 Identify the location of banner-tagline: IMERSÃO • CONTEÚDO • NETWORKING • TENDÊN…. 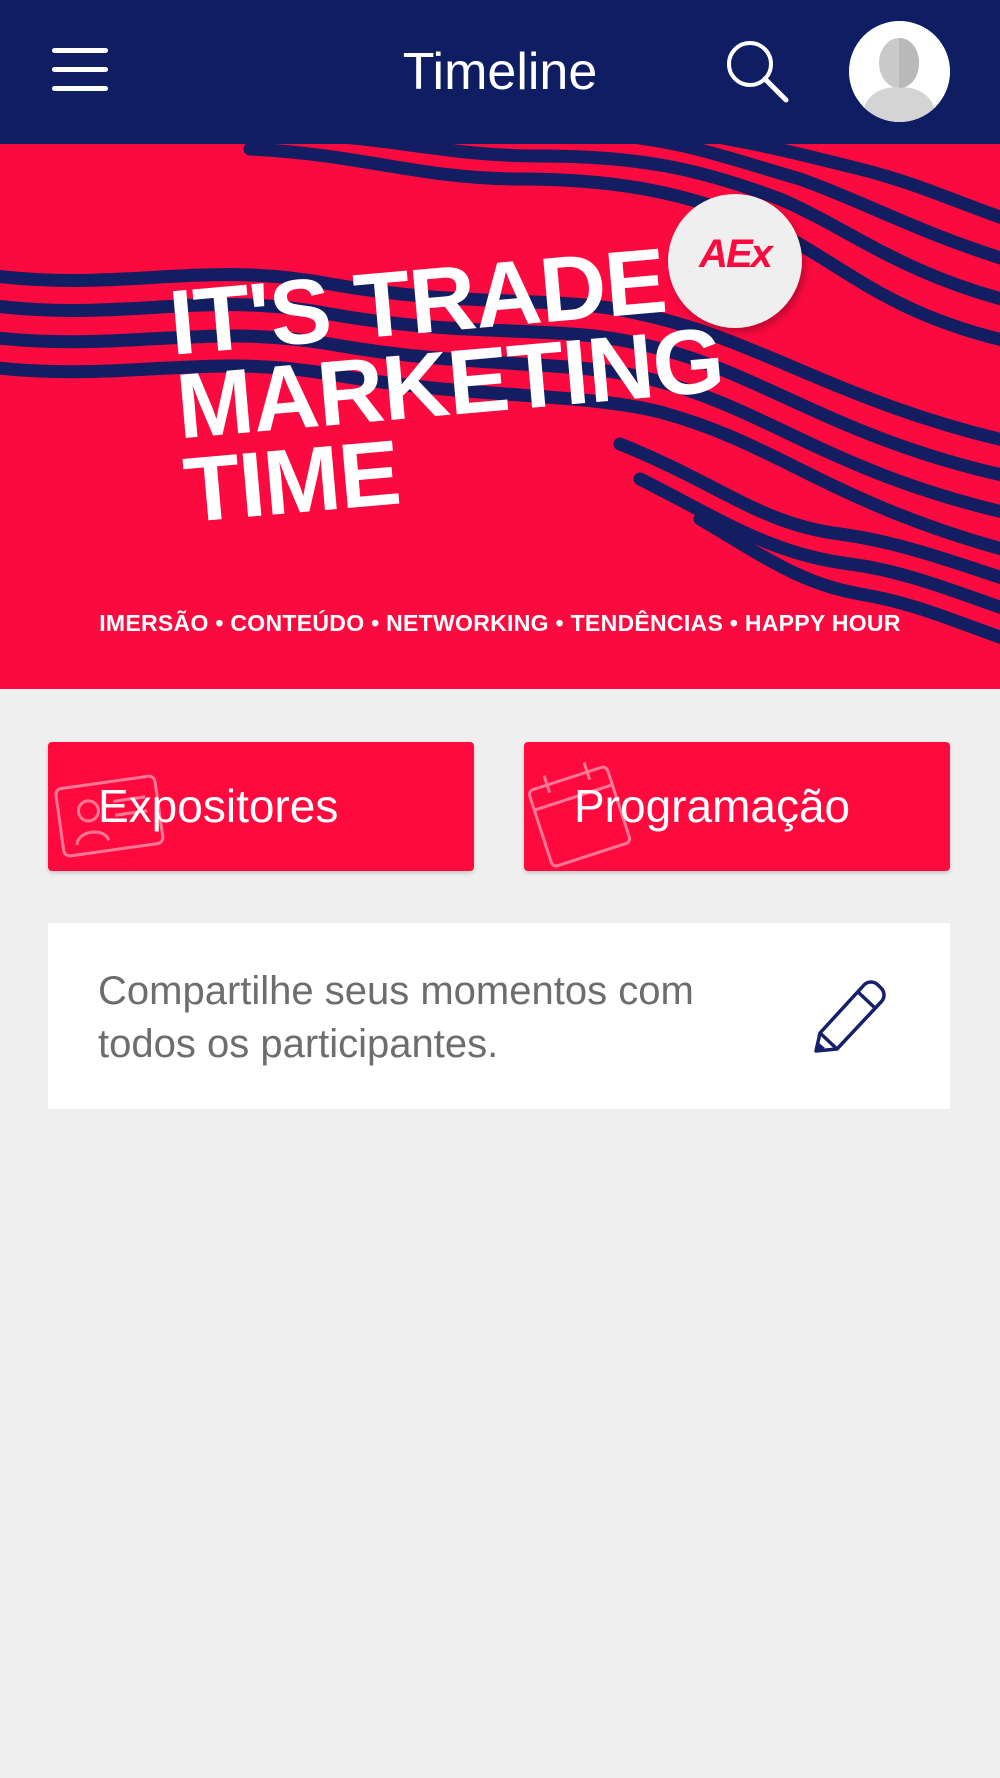
(500, 623).